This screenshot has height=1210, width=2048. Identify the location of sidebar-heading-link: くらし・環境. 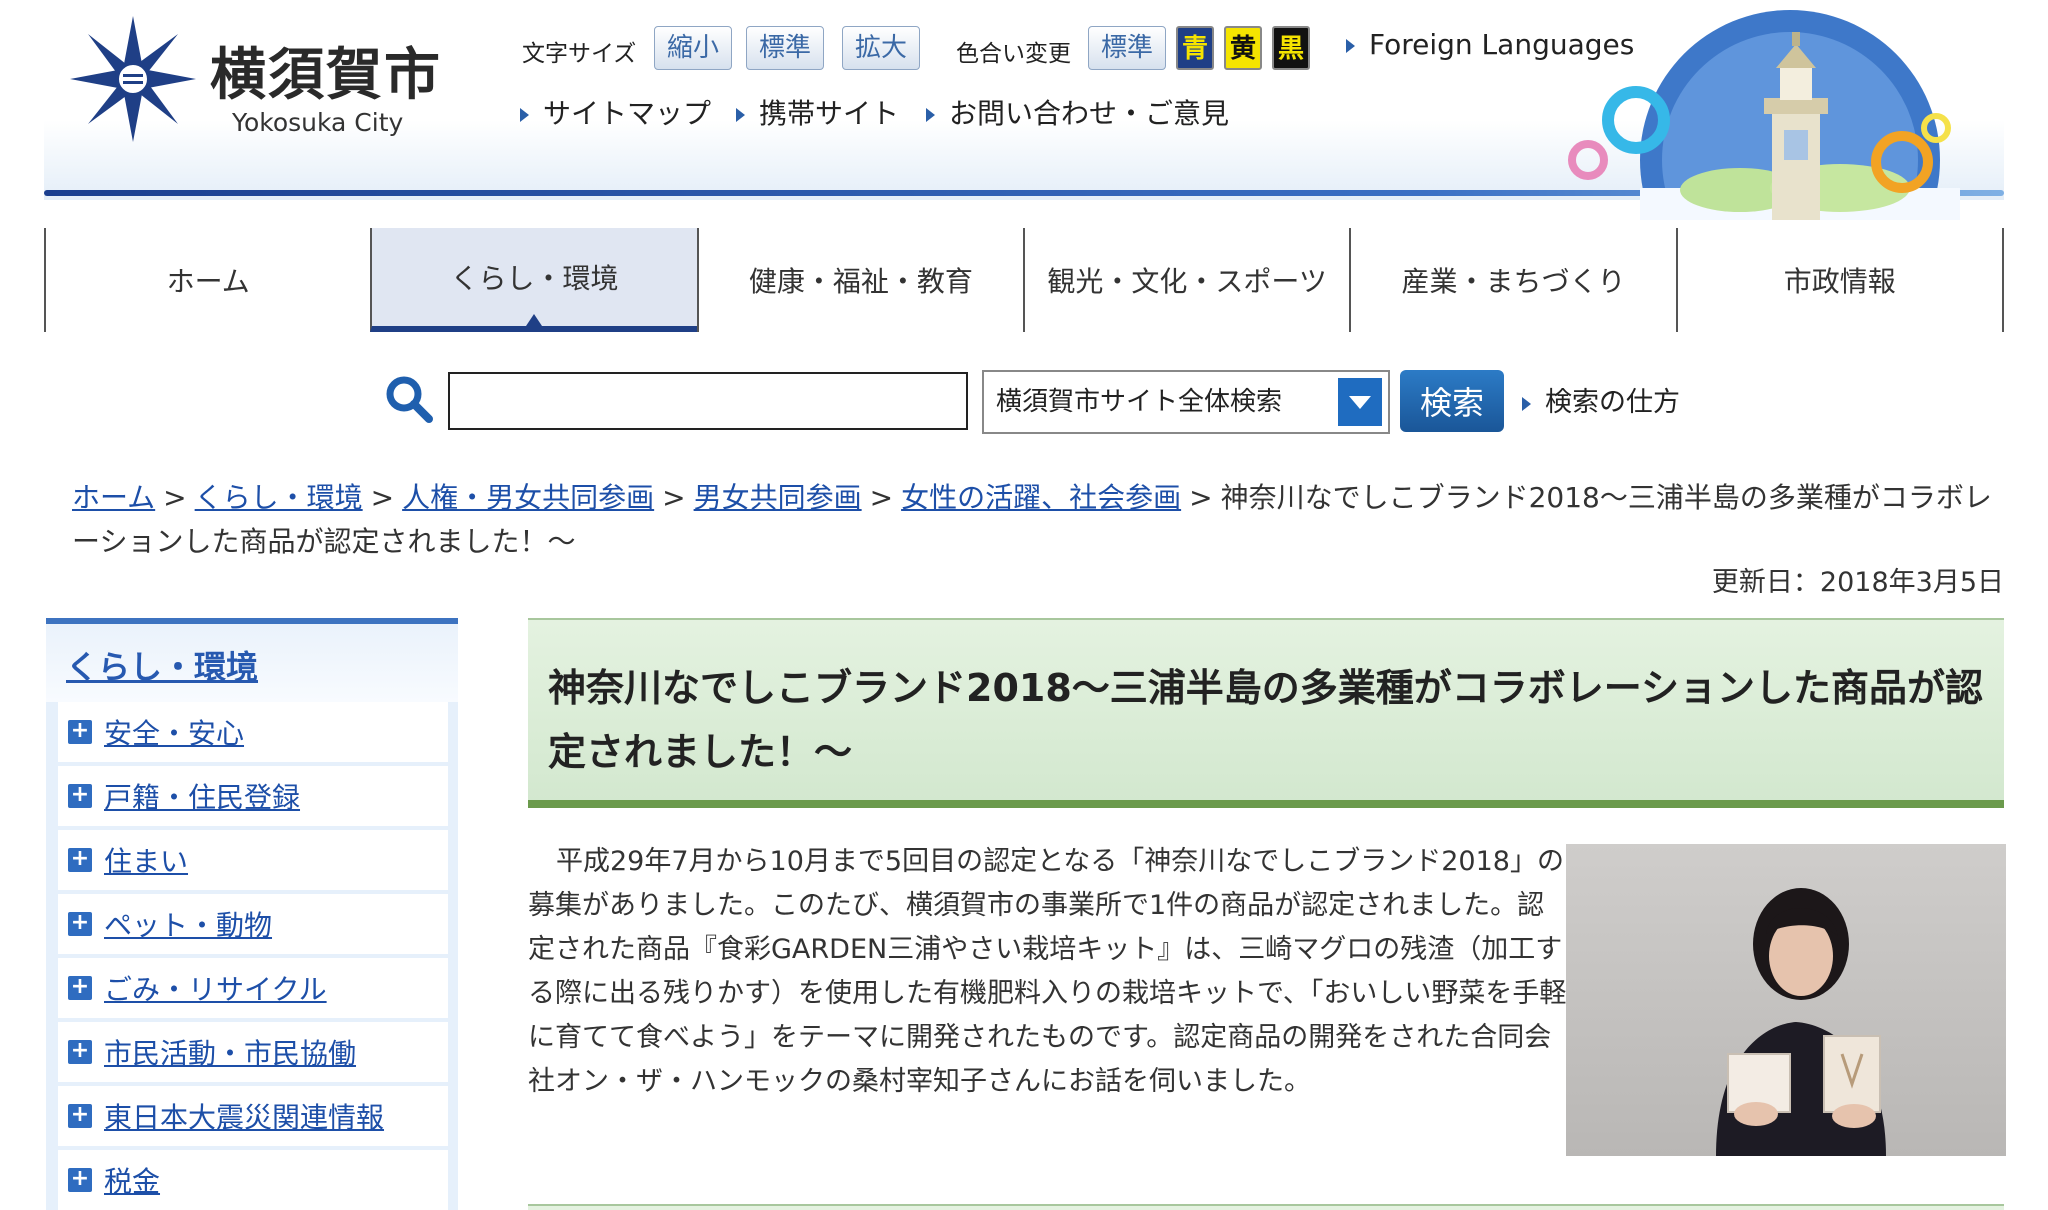
(162, 667).